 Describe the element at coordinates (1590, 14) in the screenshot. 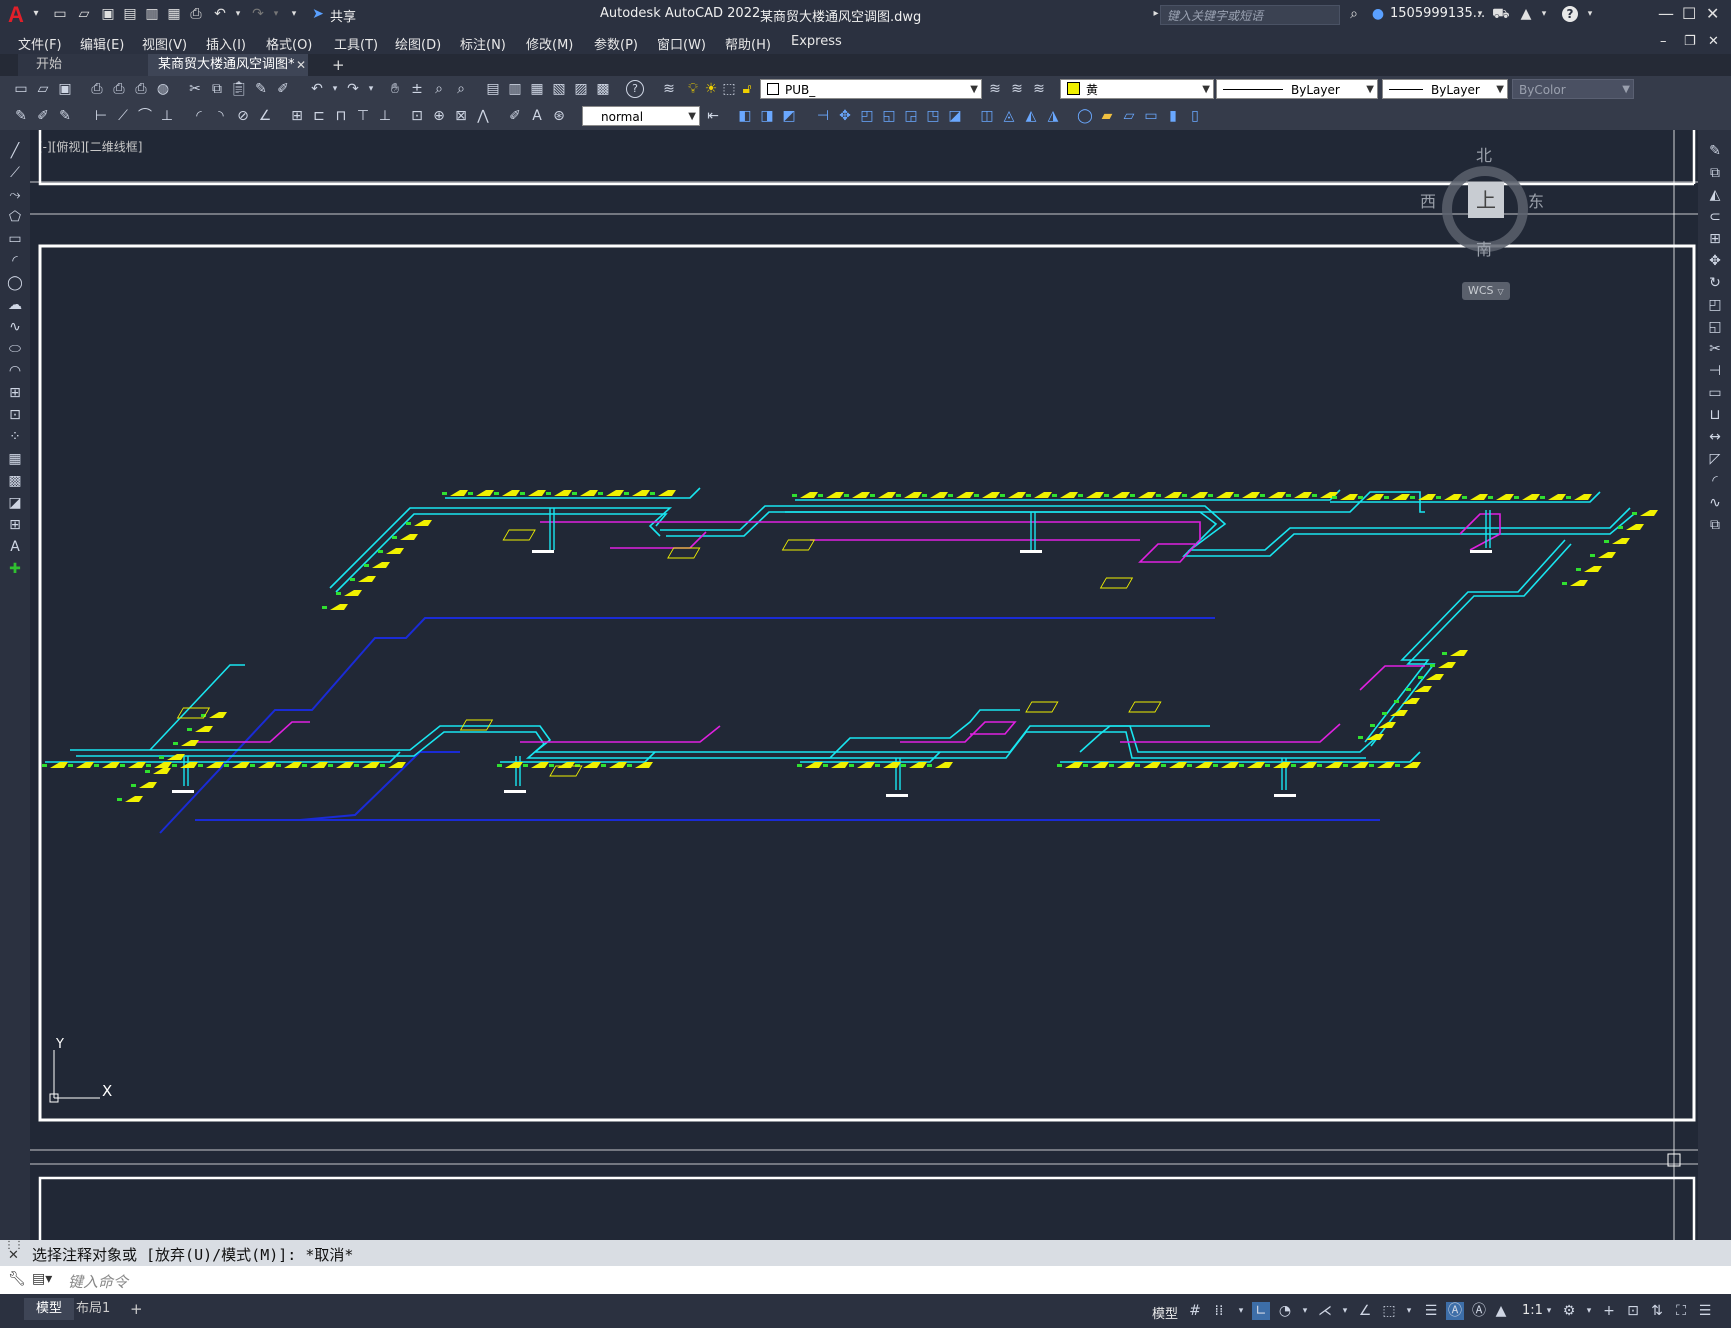

I see `help-dropdown-icon: ▾` at that location.